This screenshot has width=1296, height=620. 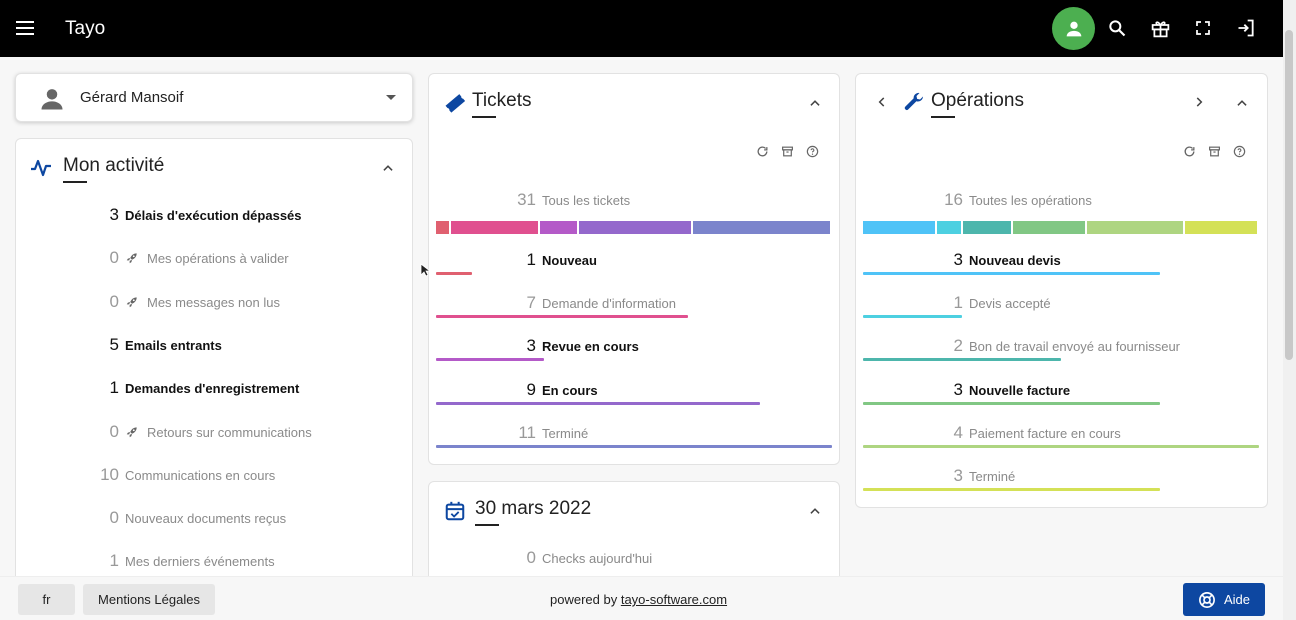 I want to click on tickets-row-label: Terminé, so click(x=565, y=433).